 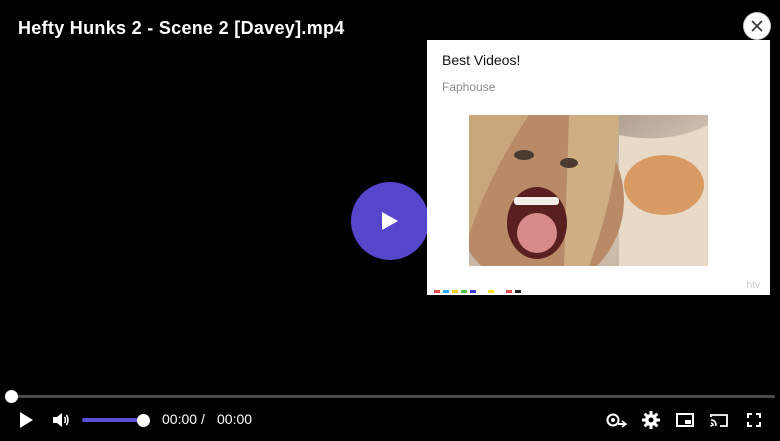 What do you see at coordinates (143, 420) in the screenshot?
I see `volume-handle` at bounding box center [143, 420].